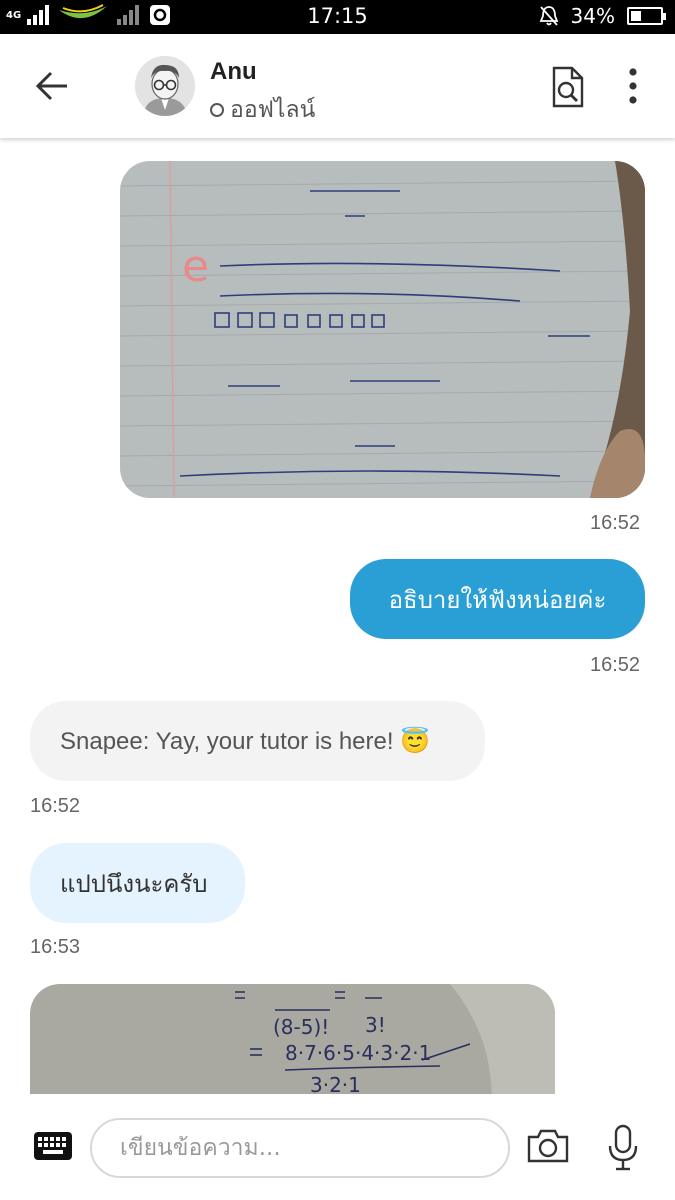 The height and width of the screenshot is (1200, 675). What do you see at coordinates (245, 741) in the screenshot?
I see `message-text: Snapee: Yay, your tutor is here! 😇` at bounding box center [245, 741].